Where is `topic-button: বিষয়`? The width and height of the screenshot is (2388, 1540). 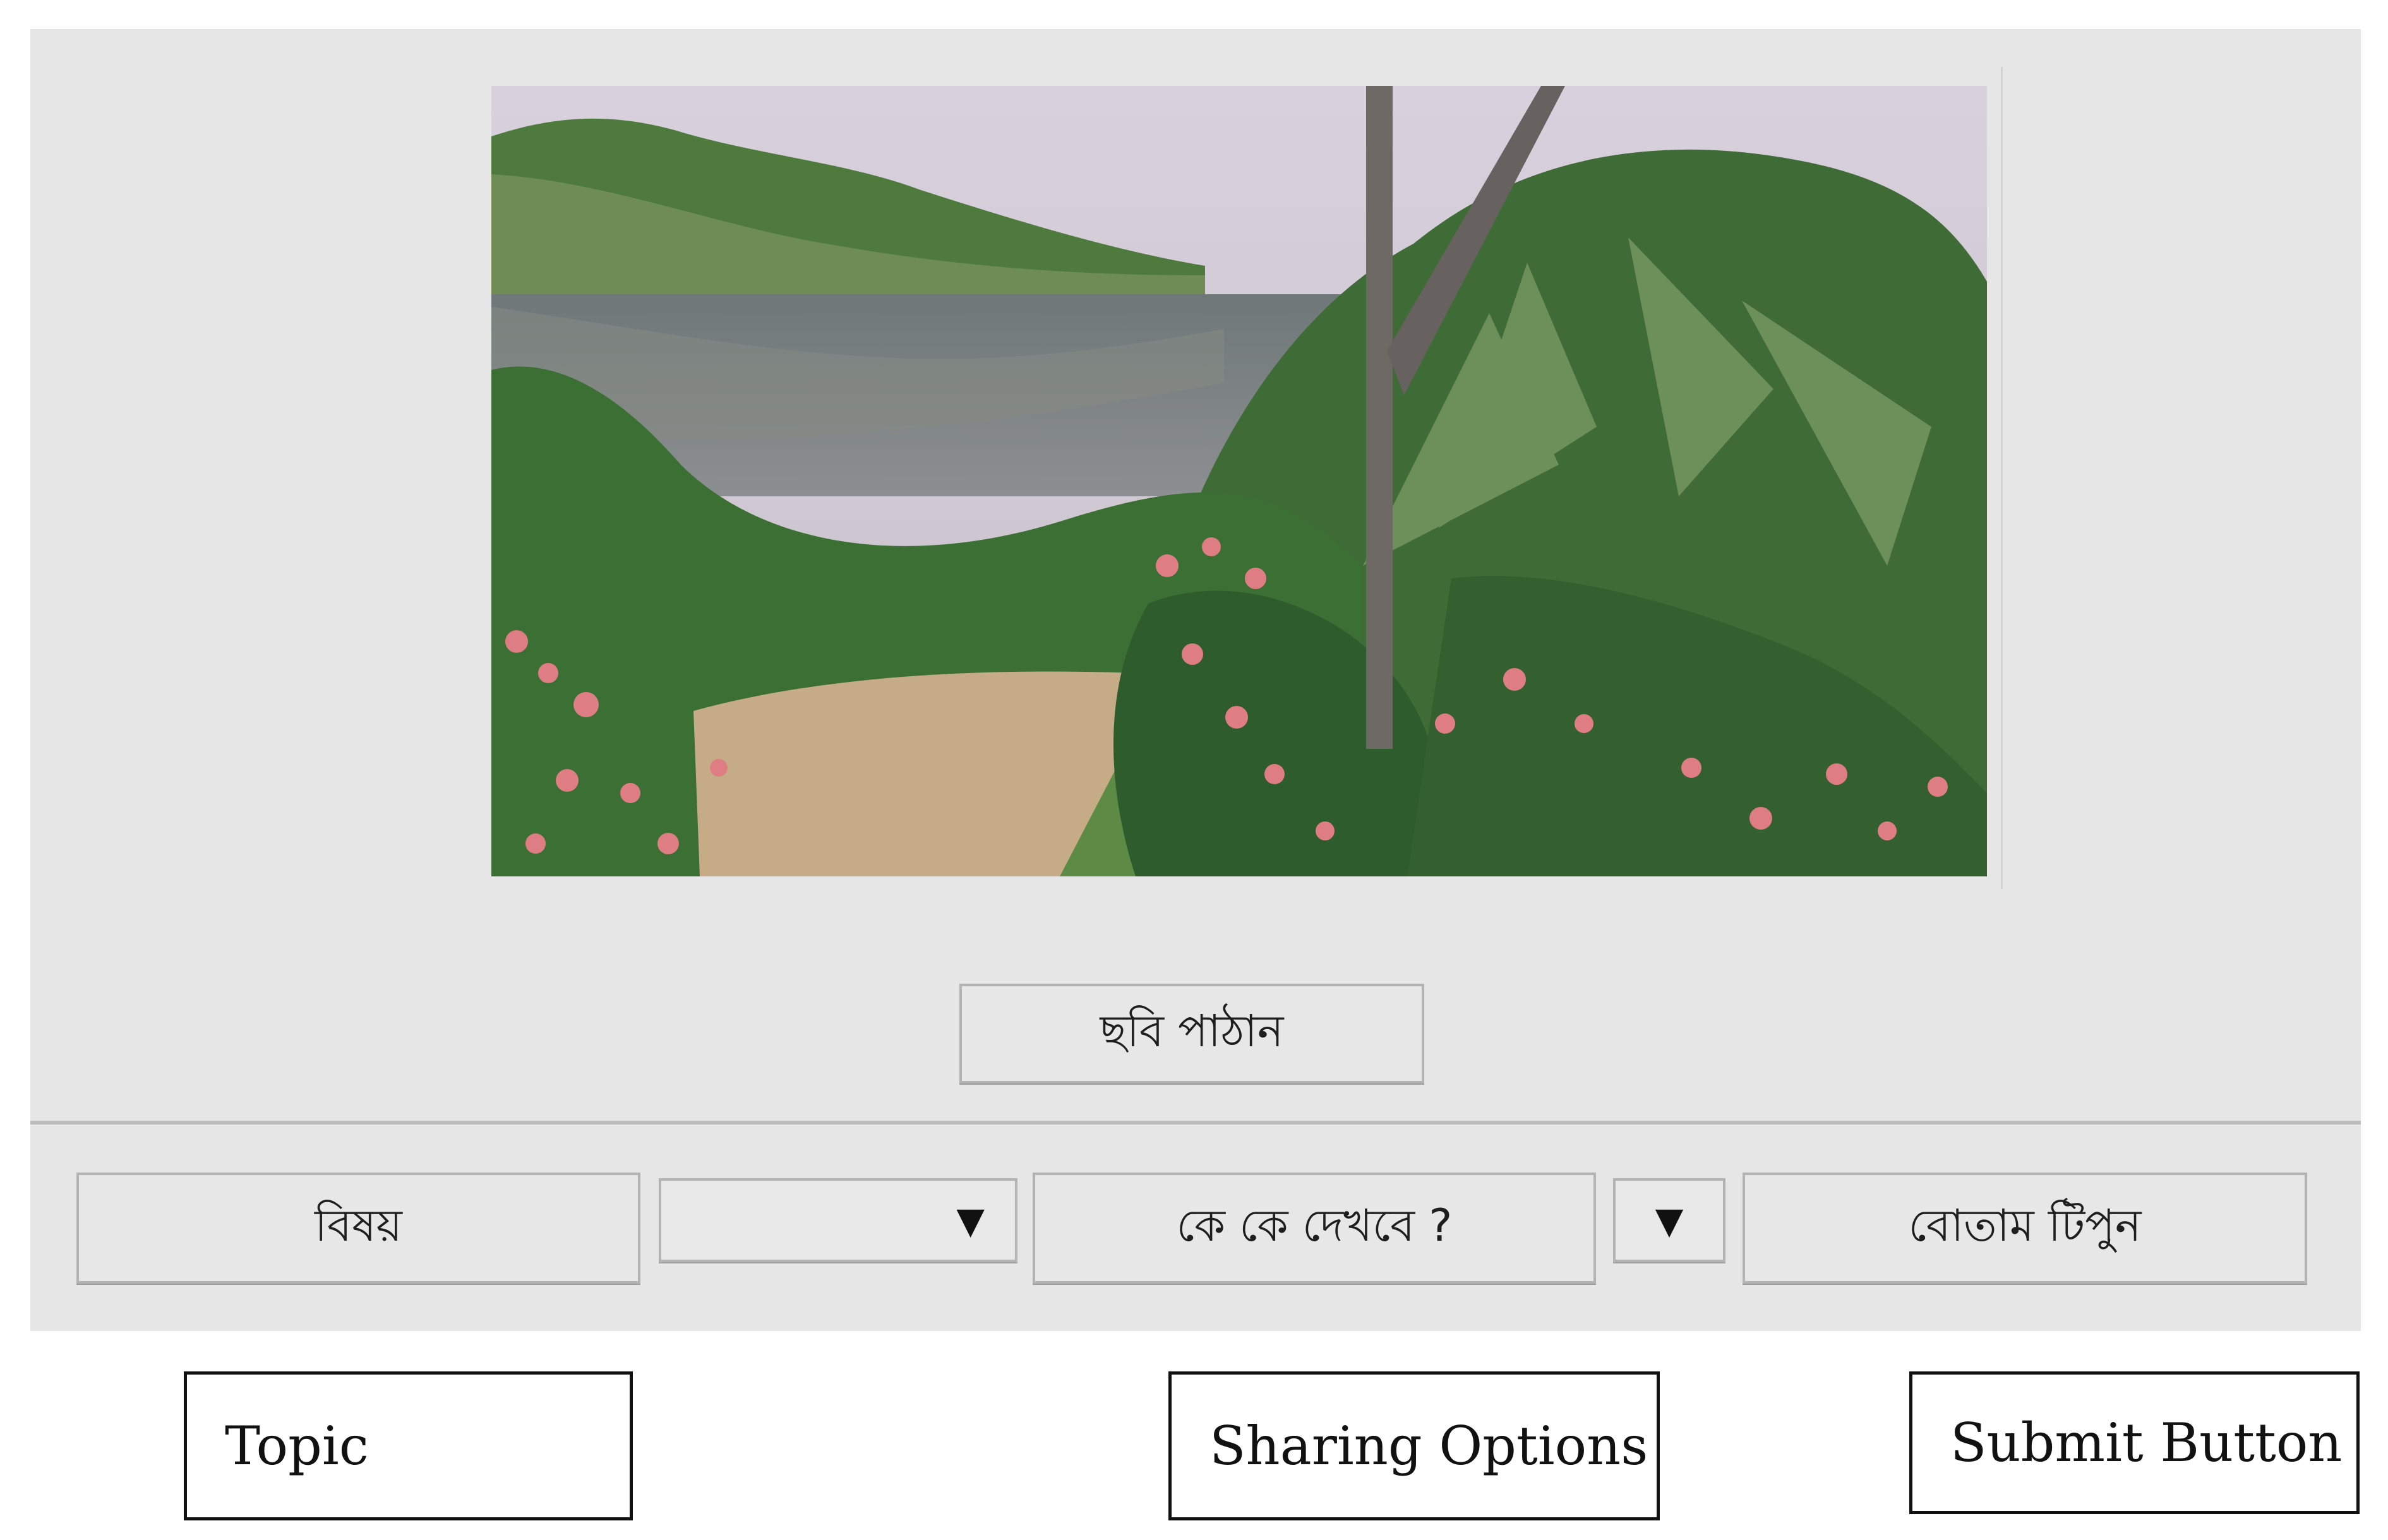 topic-button: বিষয় is located at coordinates (358, 1228).